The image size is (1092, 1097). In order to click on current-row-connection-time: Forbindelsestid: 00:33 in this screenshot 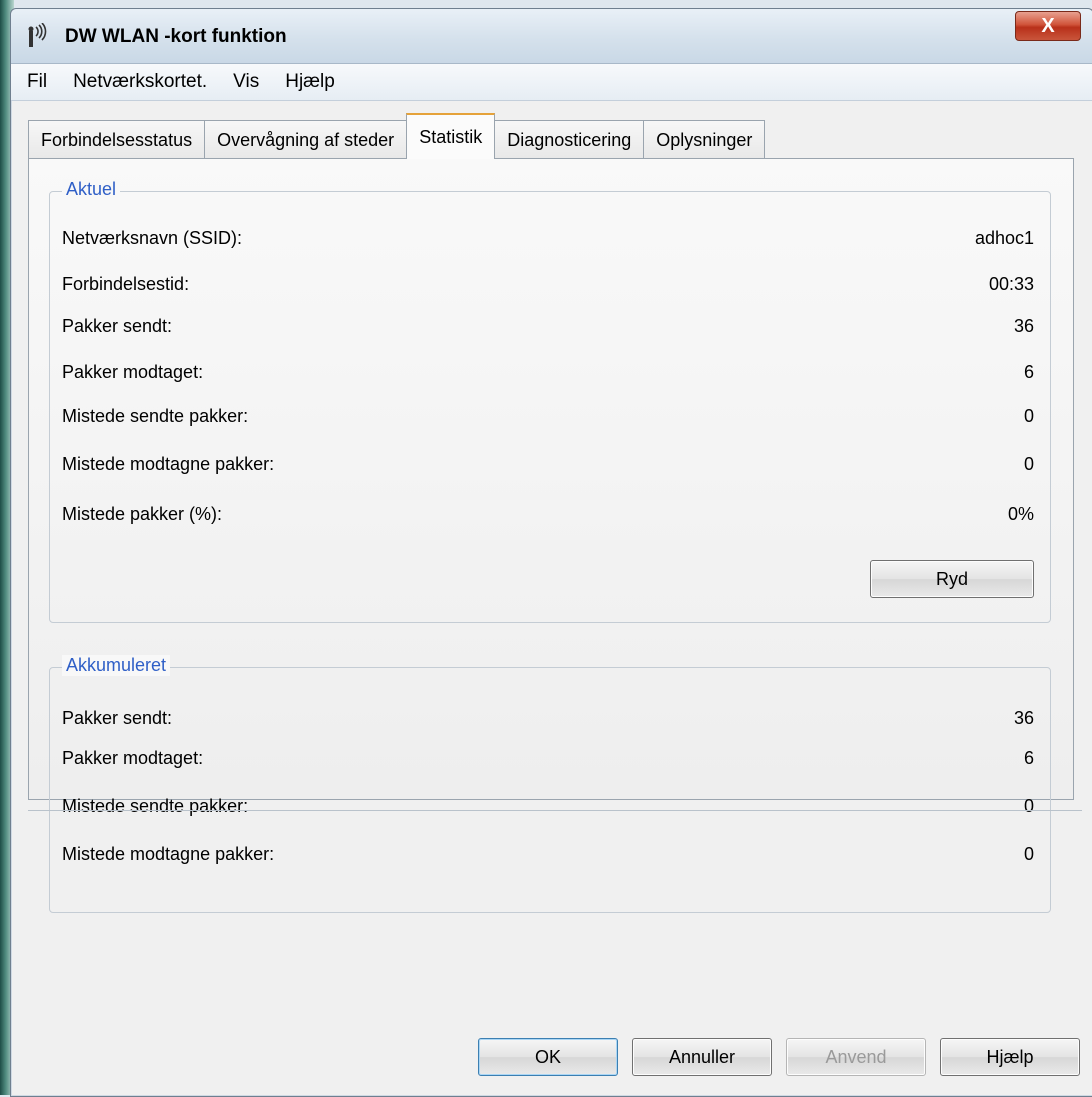, I will do `click(548, 287)`.